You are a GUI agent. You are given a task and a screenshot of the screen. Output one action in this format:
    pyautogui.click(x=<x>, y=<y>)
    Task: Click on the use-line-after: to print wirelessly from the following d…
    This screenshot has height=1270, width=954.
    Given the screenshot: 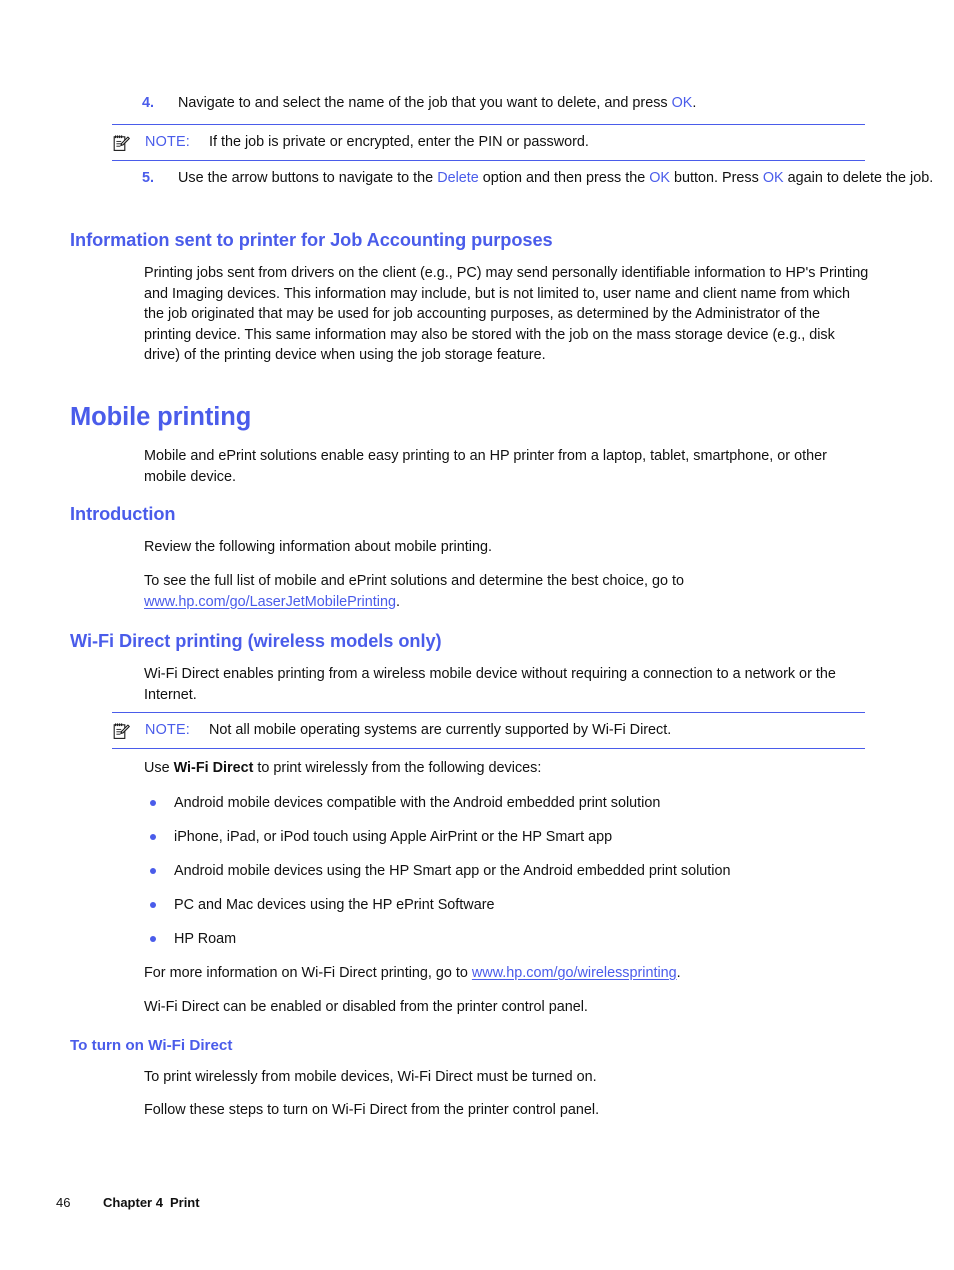 What is the action you would take?
    pyautogui.click(x=397, y=768)
    